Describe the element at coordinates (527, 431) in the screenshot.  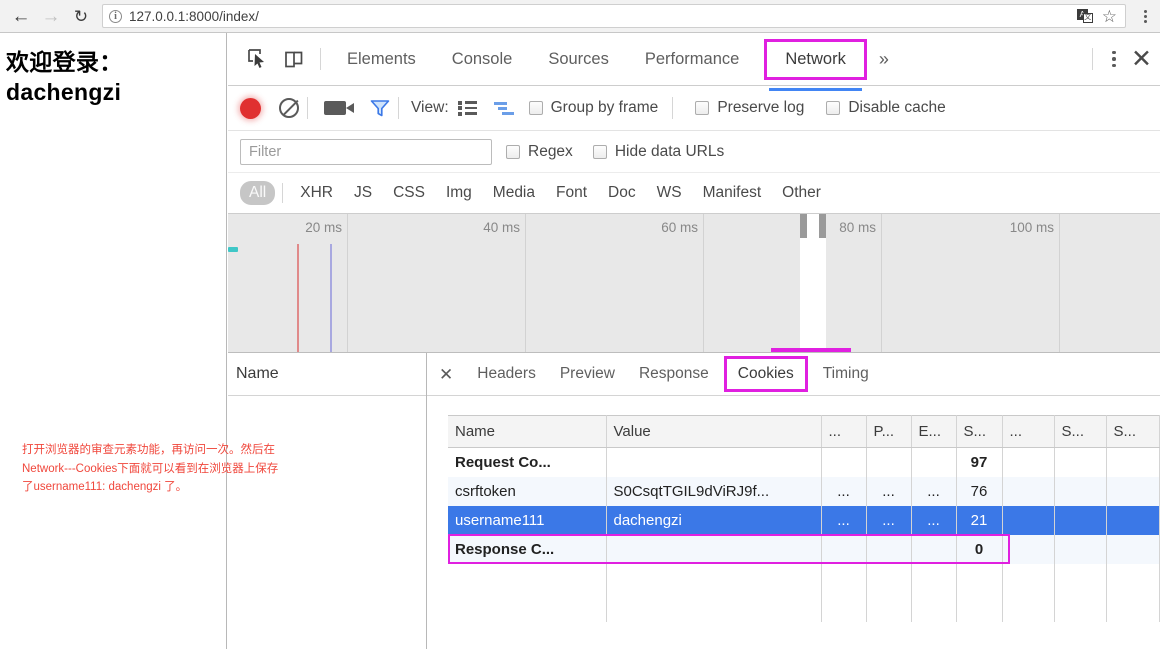
I see `col-header-name: Name` at that location.